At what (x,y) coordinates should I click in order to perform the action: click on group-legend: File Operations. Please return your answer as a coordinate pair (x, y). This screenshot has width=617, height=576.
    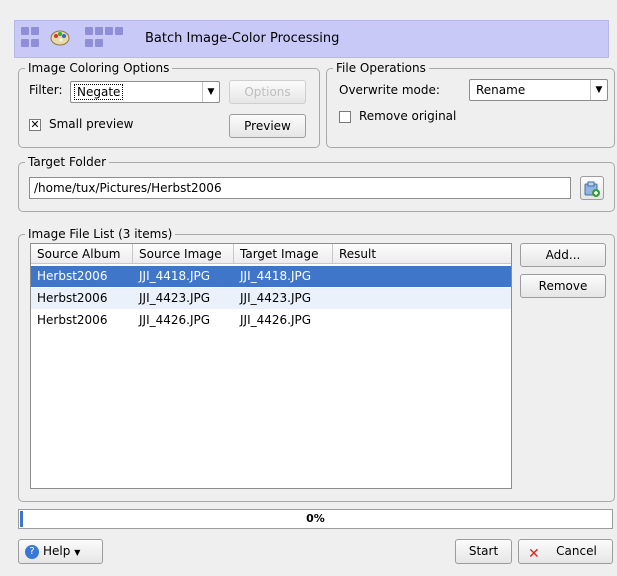
    Looking at the image, I should click on (381, 68).